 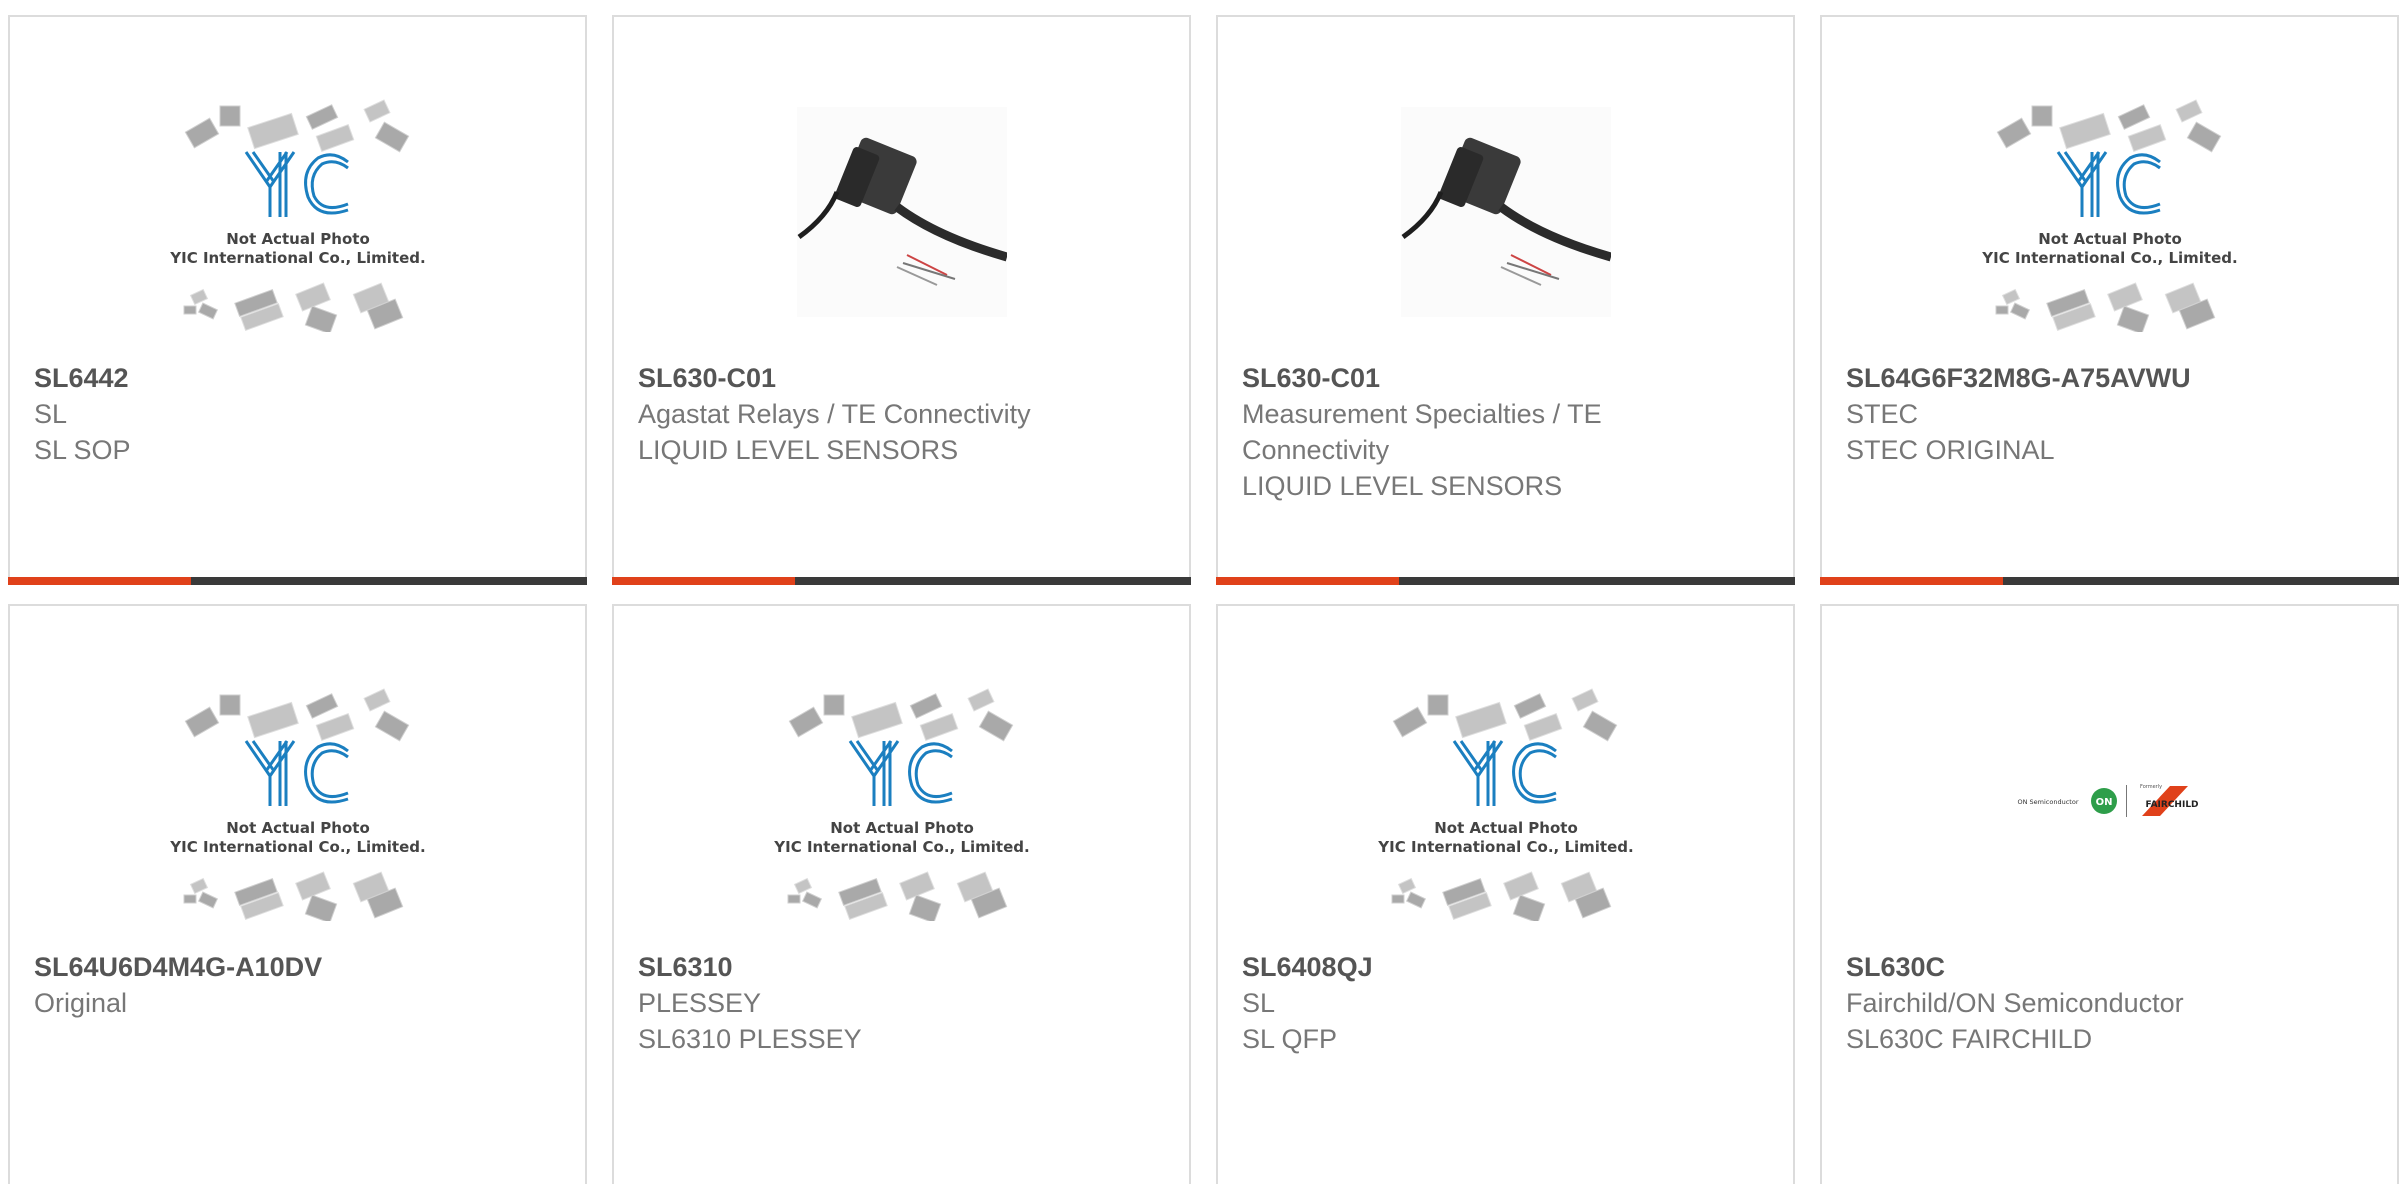 I want to click on part-number: SL6442, so click(x=299, y=378).